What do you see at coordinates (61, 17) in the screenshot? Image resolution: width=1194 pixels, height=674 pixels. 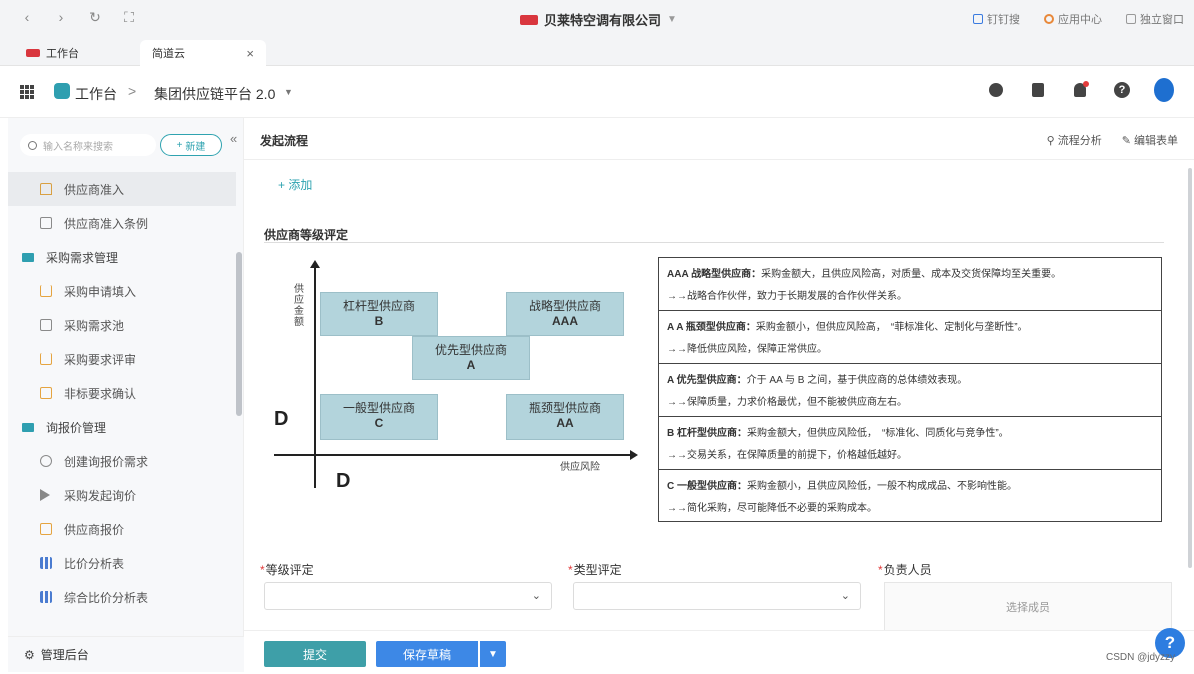 I see `forward-icon: ›` at bounding box center [61, 17].